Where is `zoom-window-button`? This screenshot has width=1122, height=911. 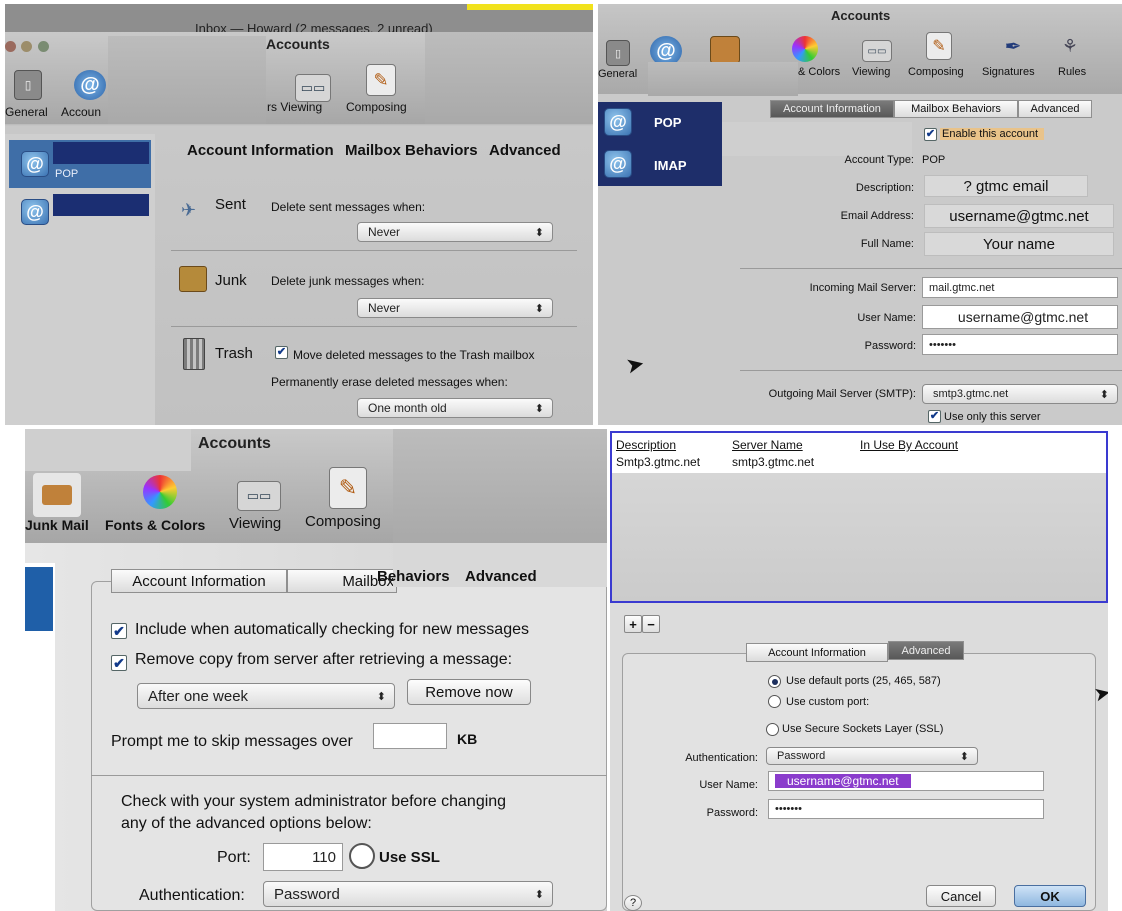
zoom-window-button is located at coordinates (43, 46).